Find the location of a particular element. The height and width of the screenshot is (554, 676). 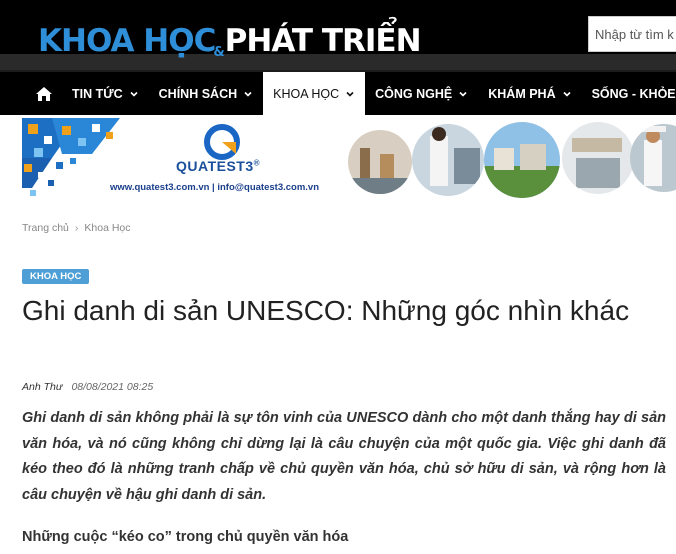

article-meta: Anh Thư 08/08/2021 08:25 is located at coordinates (87, 387).